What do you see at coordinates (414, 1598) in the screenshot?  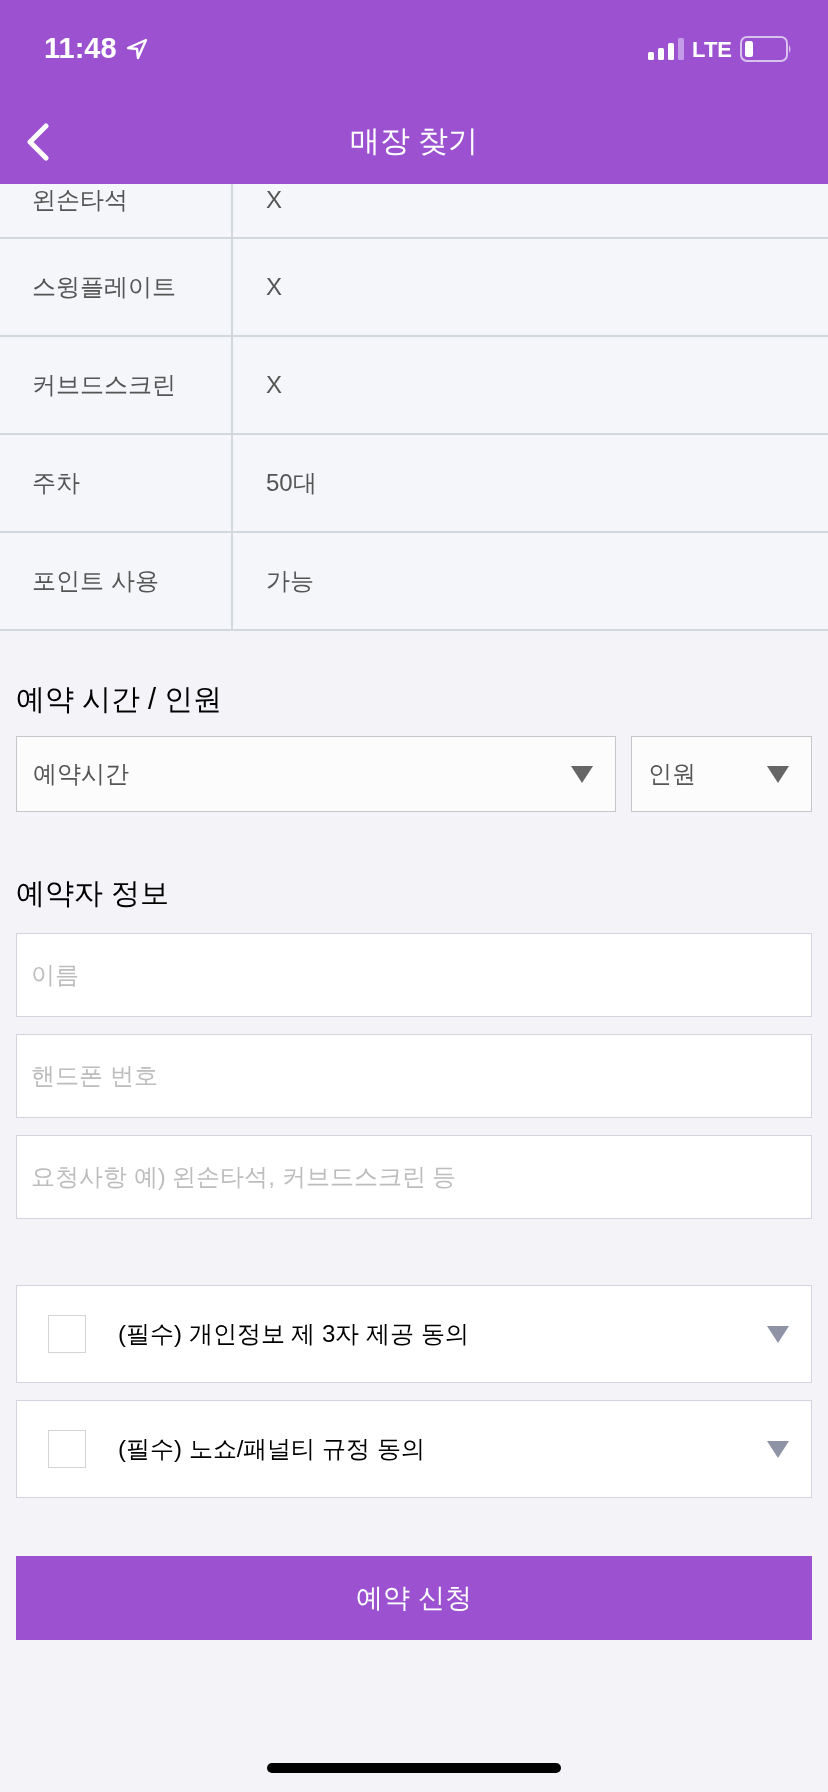 I see `submit-button: 예약 신청` at bounding box center [414, 1598].